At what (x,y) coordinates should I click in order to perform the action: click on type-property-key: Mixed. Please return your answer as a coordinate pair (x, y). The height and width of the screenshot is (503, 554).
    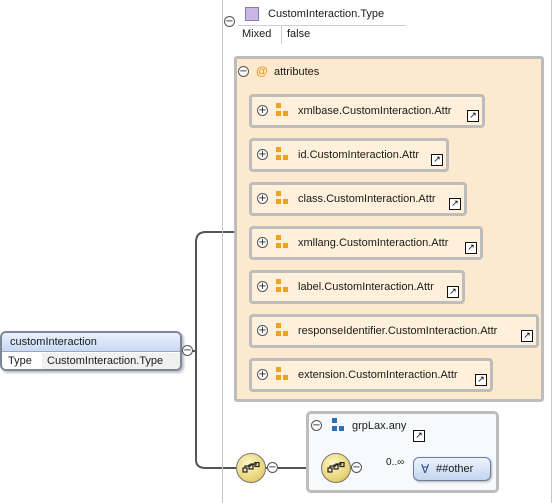
    Looking at the image, I should click on (257, 34).